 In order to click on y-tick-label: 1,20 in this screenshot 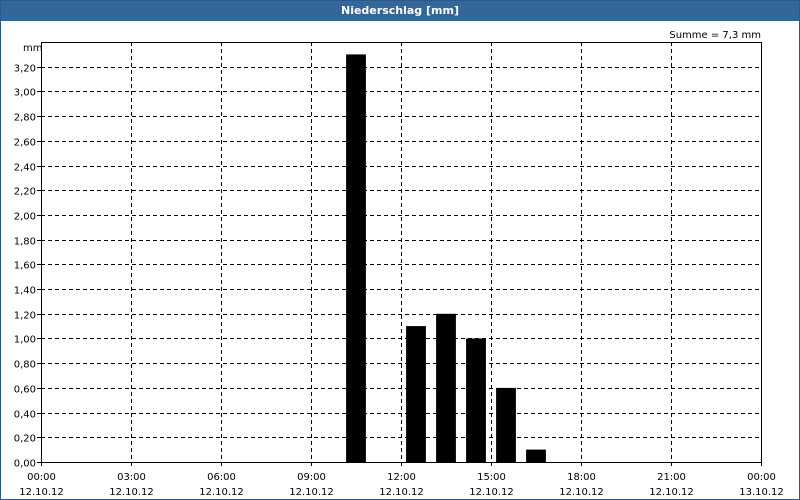, I will do `click(25, 316)`.